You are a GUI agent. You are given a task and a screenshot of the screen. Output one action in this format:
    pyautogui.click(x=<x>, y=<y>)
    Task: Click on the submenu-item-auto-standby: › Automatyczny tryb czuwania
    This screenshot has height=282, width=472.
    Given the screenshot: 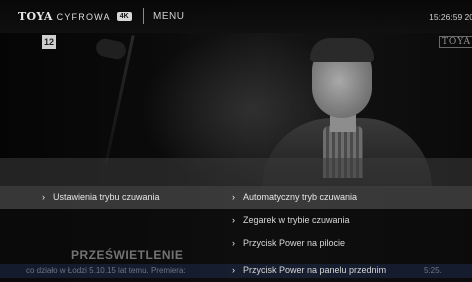 What is the action you would take?
    pyautogui.click(x=294, y=197)
    